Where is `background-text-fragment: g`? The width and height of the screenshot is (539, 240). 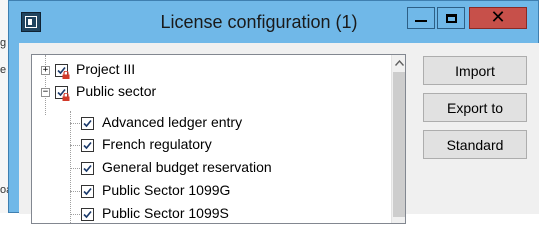 background-text-fragment: g is located at coordinates (3, 43).